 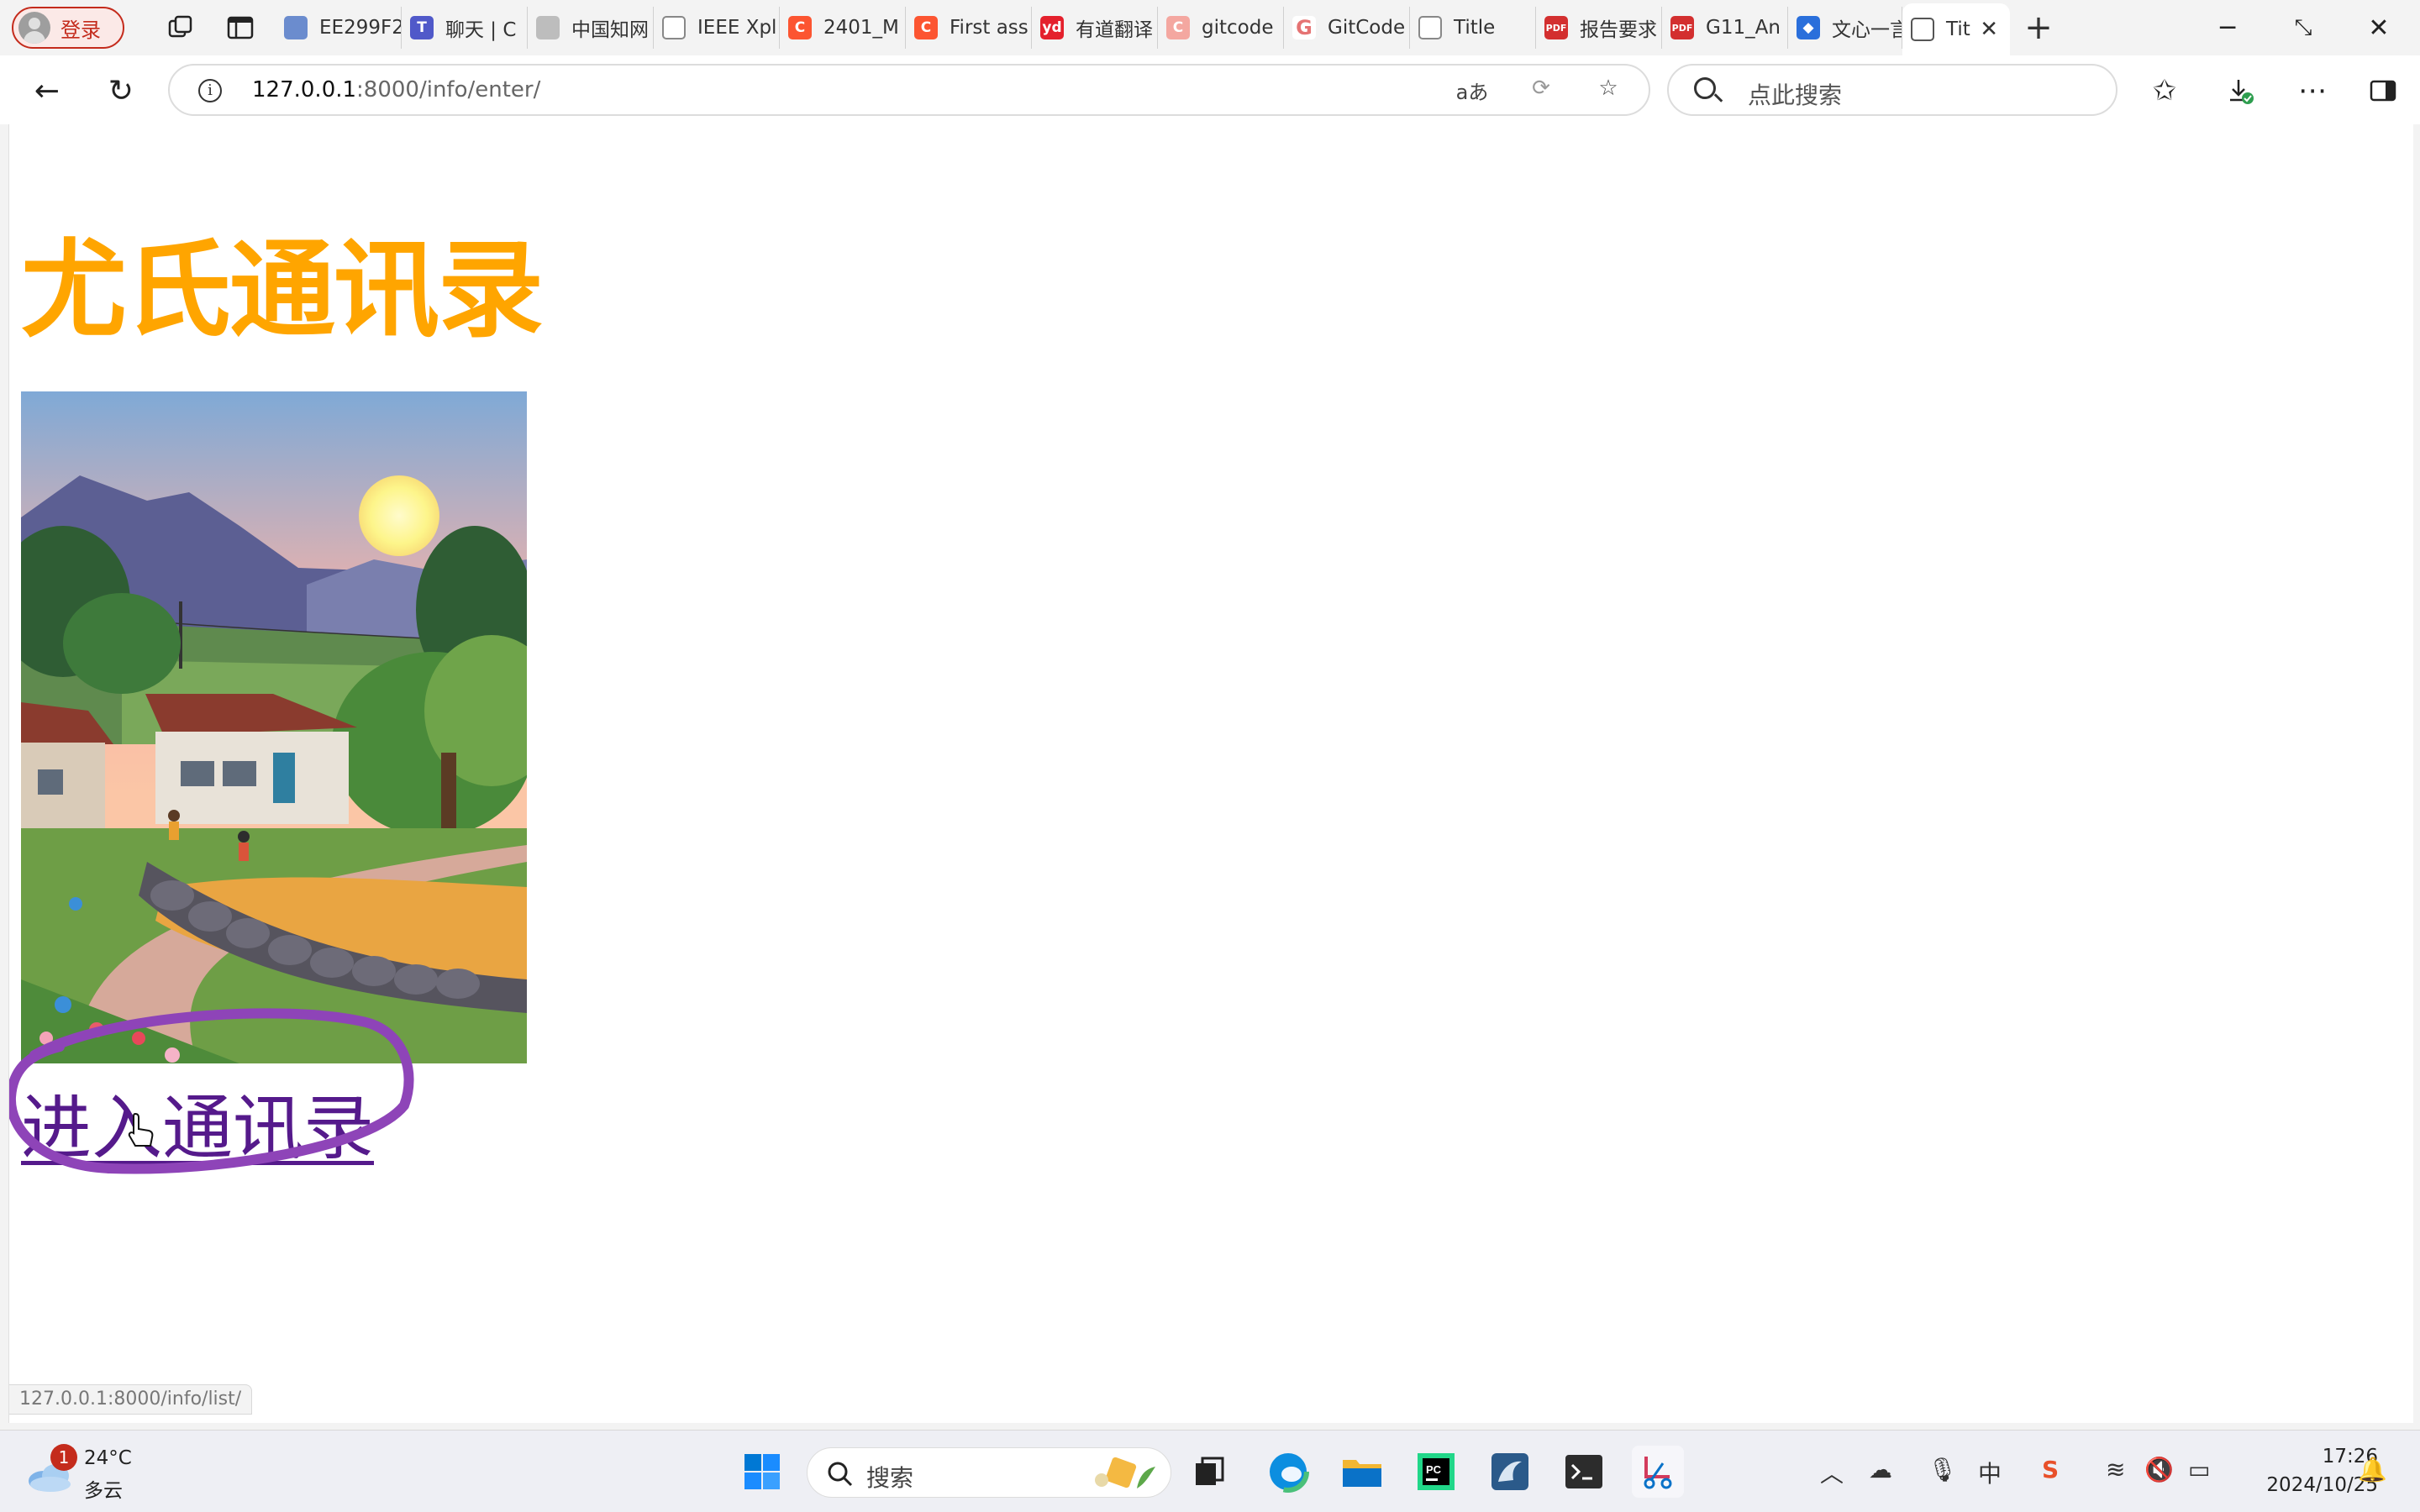 What do you see at coordinates (1362, 1472) in the screenshot?
I see `file-explorer-button` at bounding box center [1362, 1472].